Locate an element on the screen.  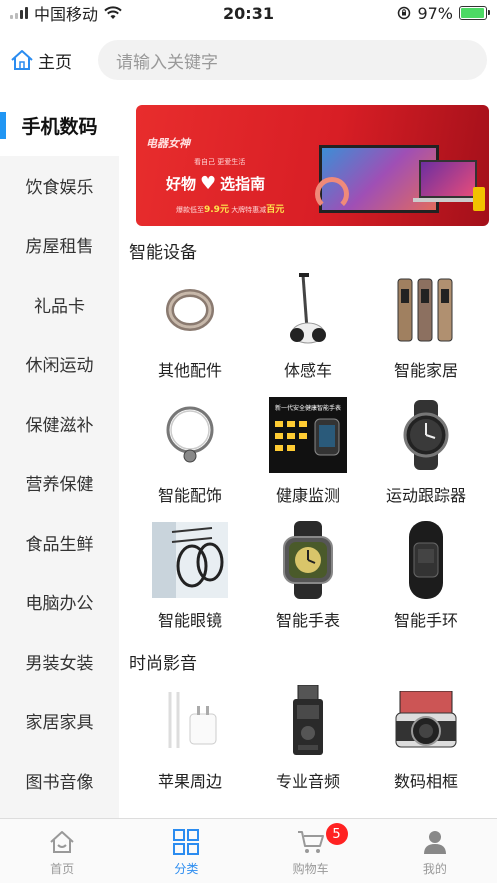
tab-bar: 首页 分类 购物车 5 我的 is located at coordinates (248, 850).